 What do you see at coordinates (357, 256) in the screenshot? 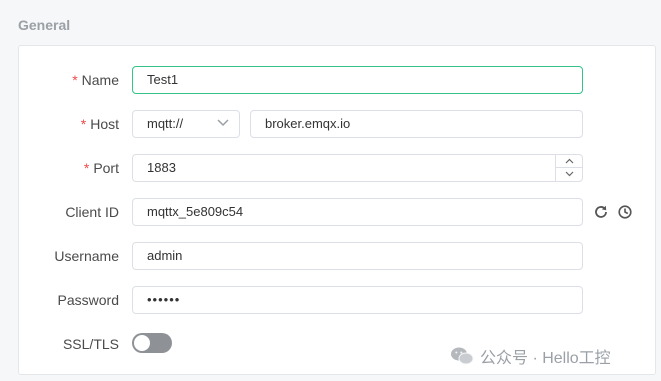
I see `username-input: admin` at bounding box center [357, 256].